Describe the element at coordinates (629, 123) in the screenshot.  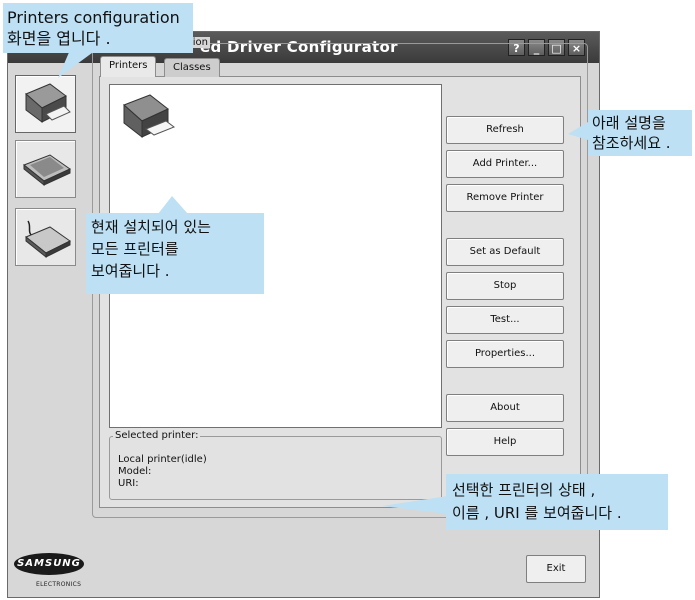
I see `callout-right-line1: 아래 설명을` at that location.